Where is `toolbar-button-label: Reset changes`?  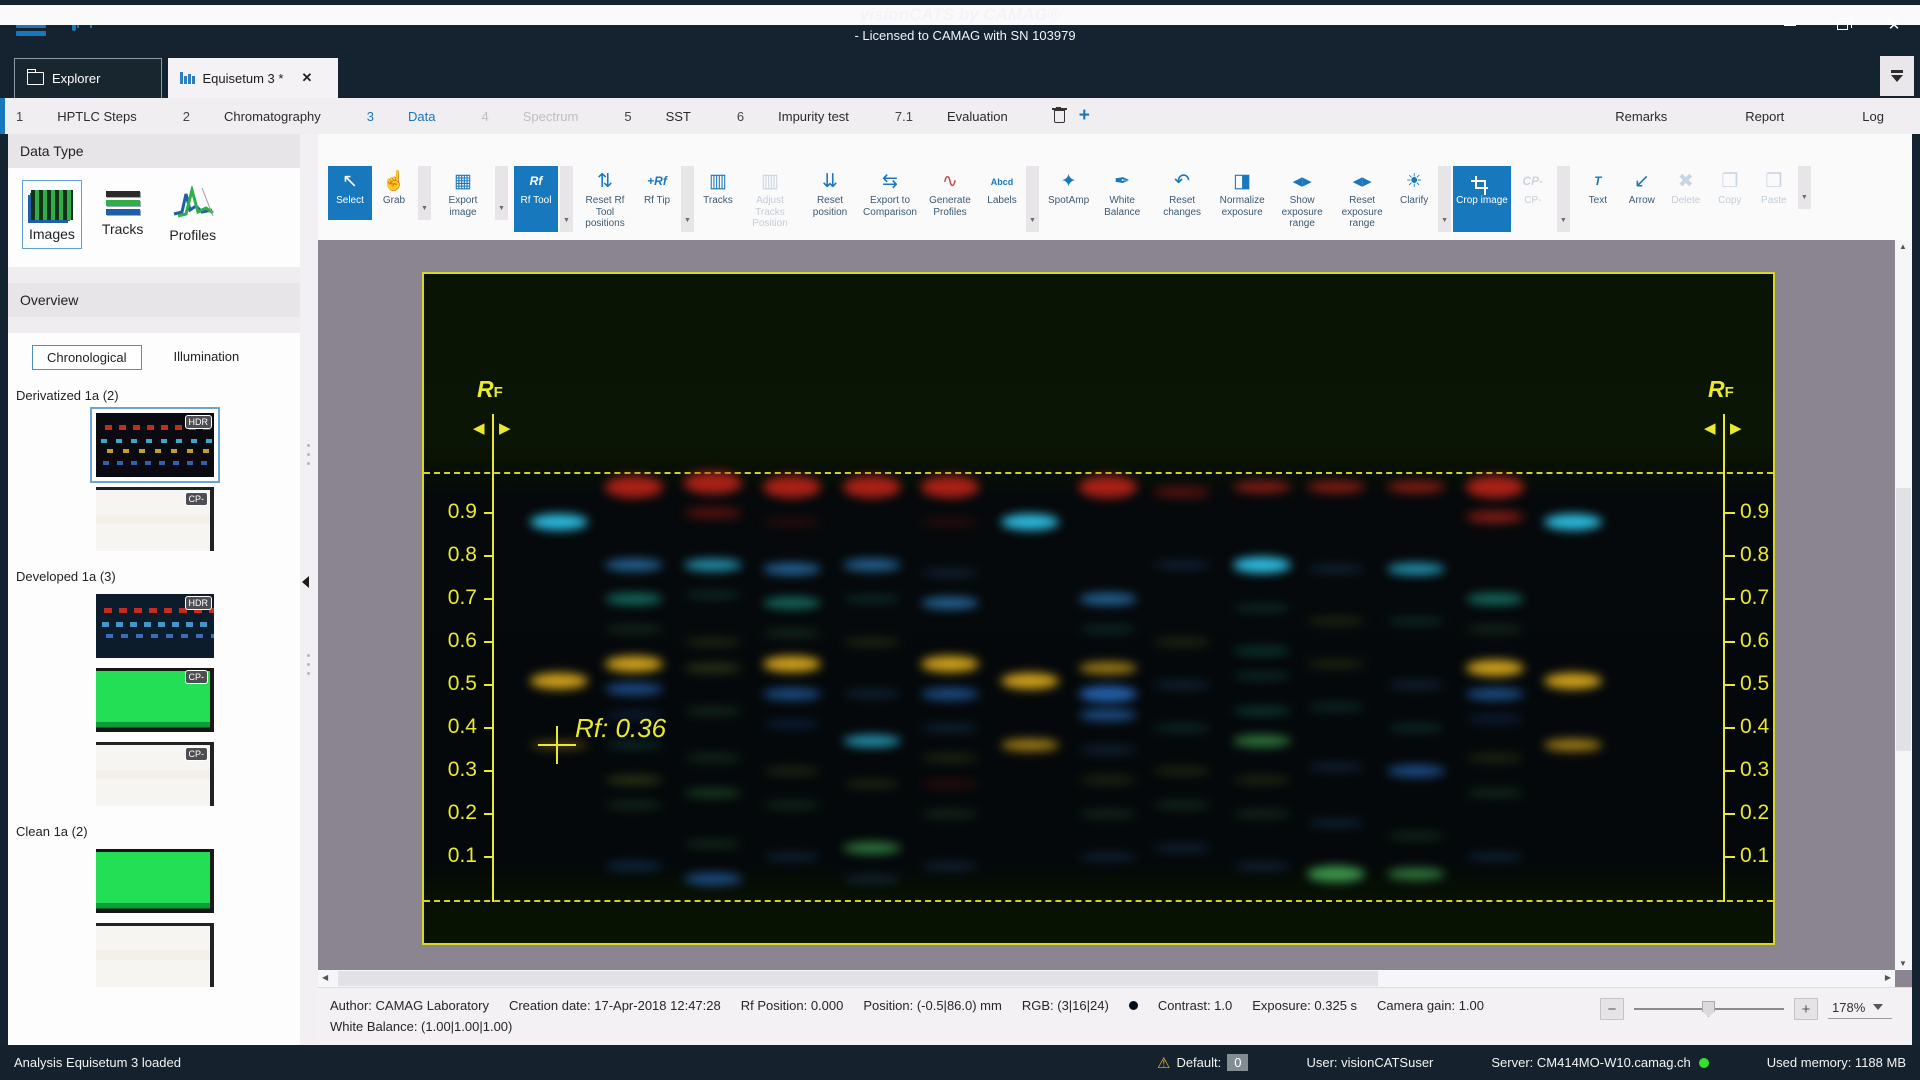
toolbar-button-label: Reset changes is located at coordinates (1182, 206).